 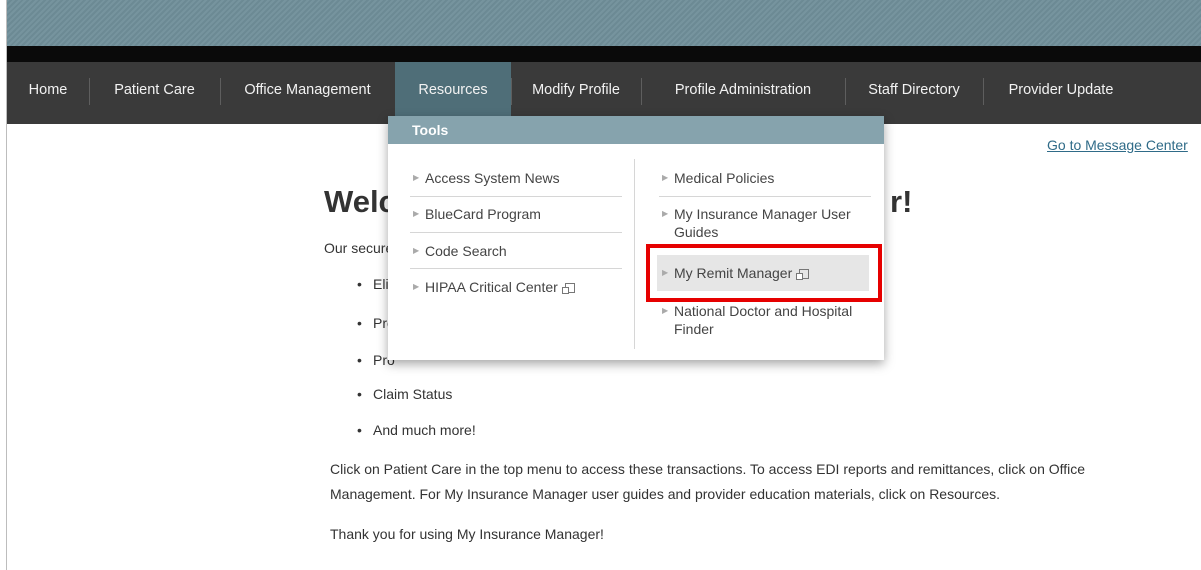 I want to click on menu-item-label-line-2: Finder, so click(x=694, y=329).